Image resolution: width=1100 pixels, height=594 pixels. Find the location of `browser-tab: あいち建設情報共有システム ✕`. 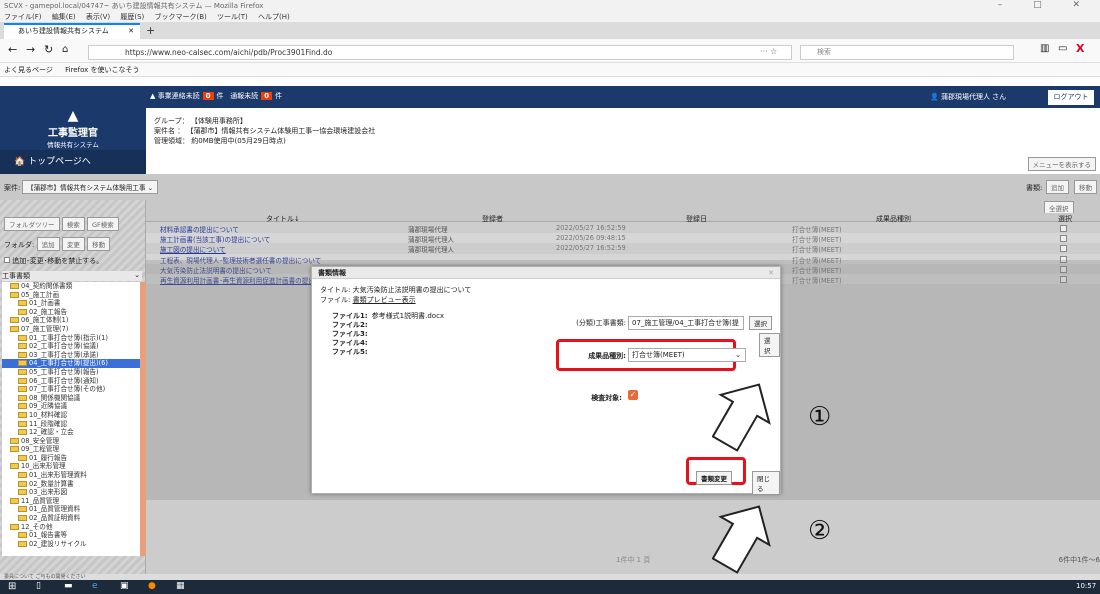

browser-tab: あいち建設情報共有システム ✕ is located at coordinates (72, 31).